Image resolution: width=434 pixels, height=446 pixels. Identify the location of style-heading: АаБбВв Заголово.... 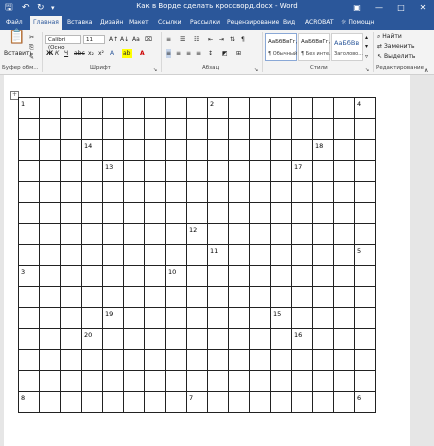
(347, 47).